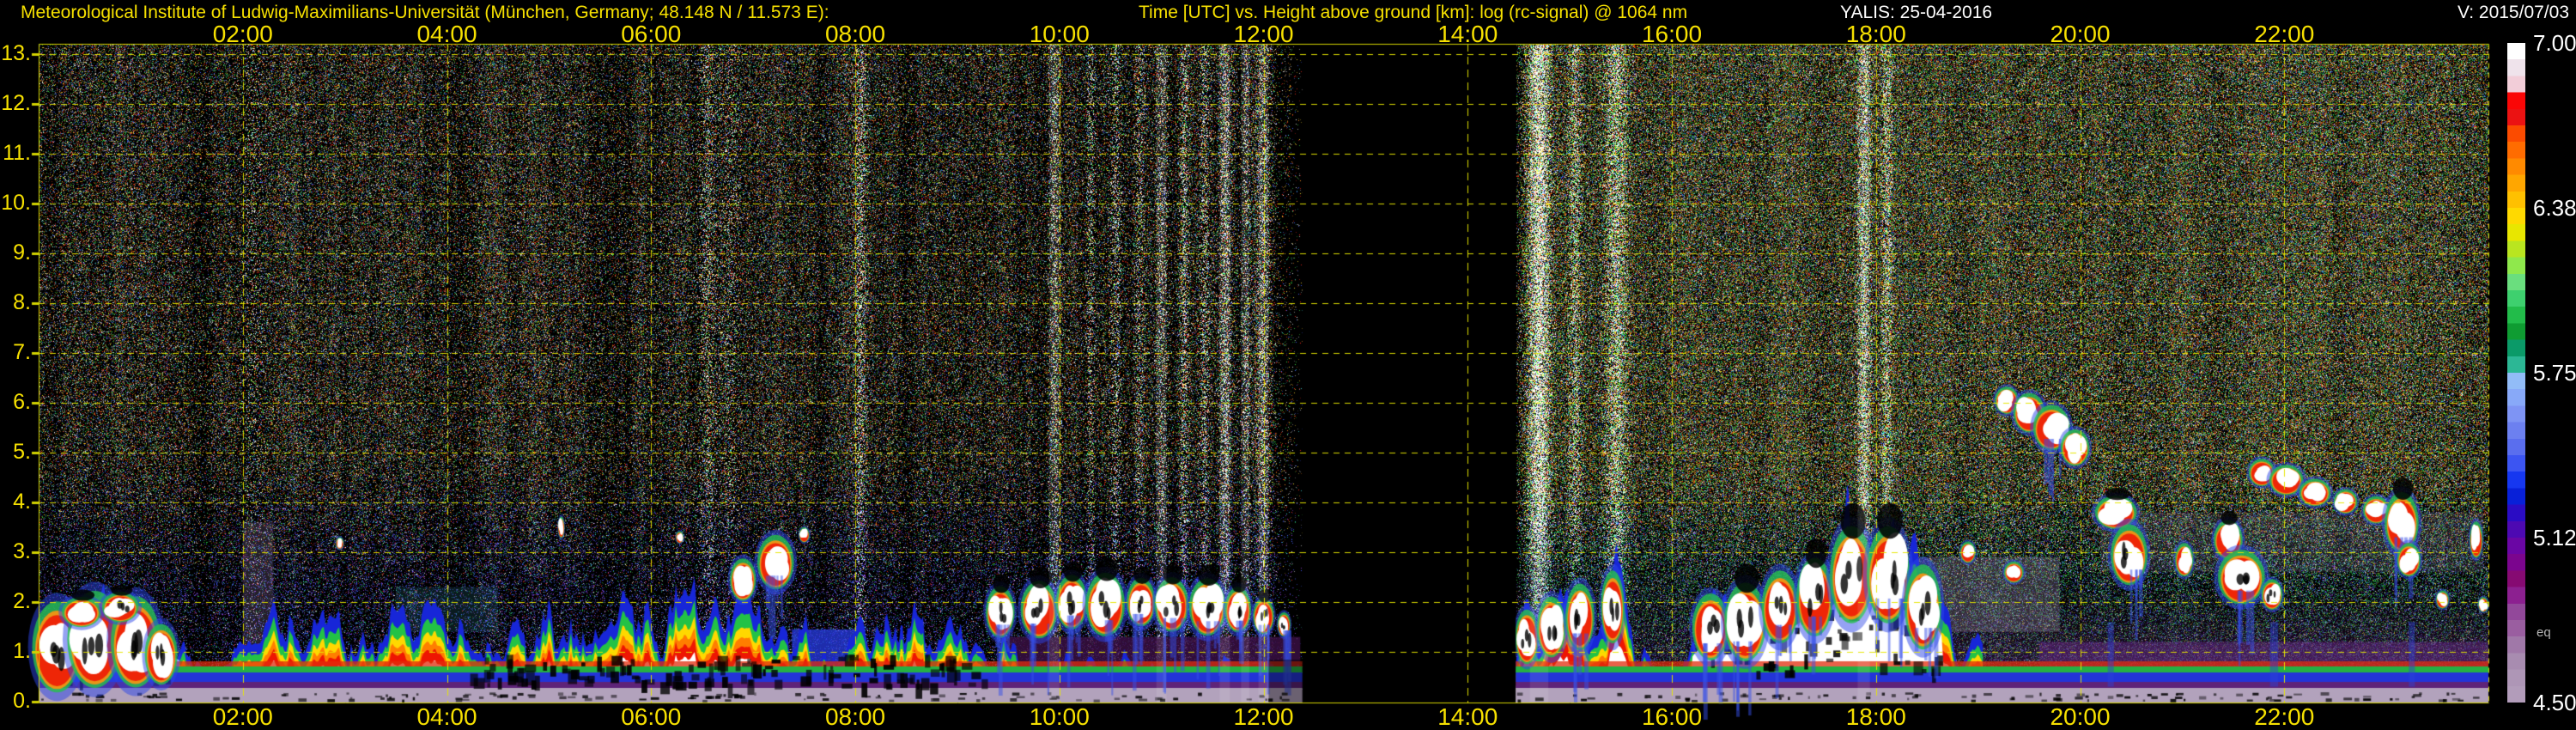  Describe the element at coordinates (446, 34) in the screenshot. I see `x-tick-label-top: 04:00` at that location.